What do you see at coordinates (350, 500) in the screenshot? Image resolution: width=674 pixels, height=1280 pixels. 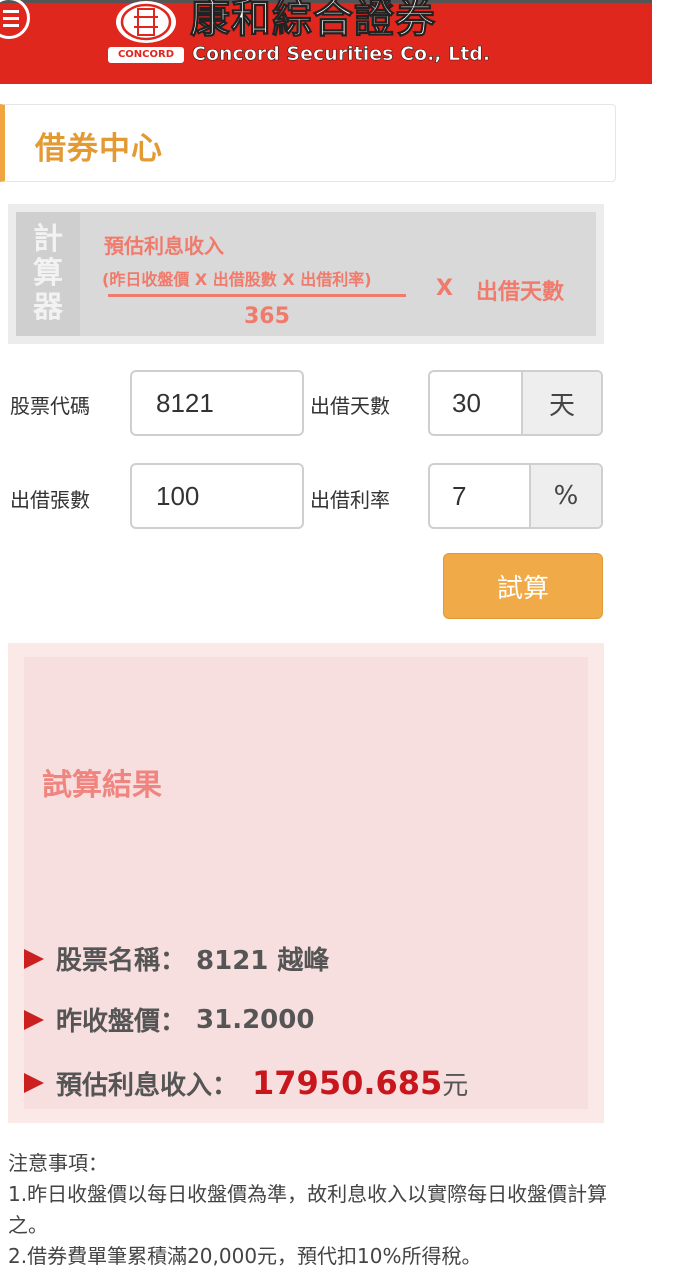 I see `lend-rate-label: 出借利率` at bounding box center [350, 500].